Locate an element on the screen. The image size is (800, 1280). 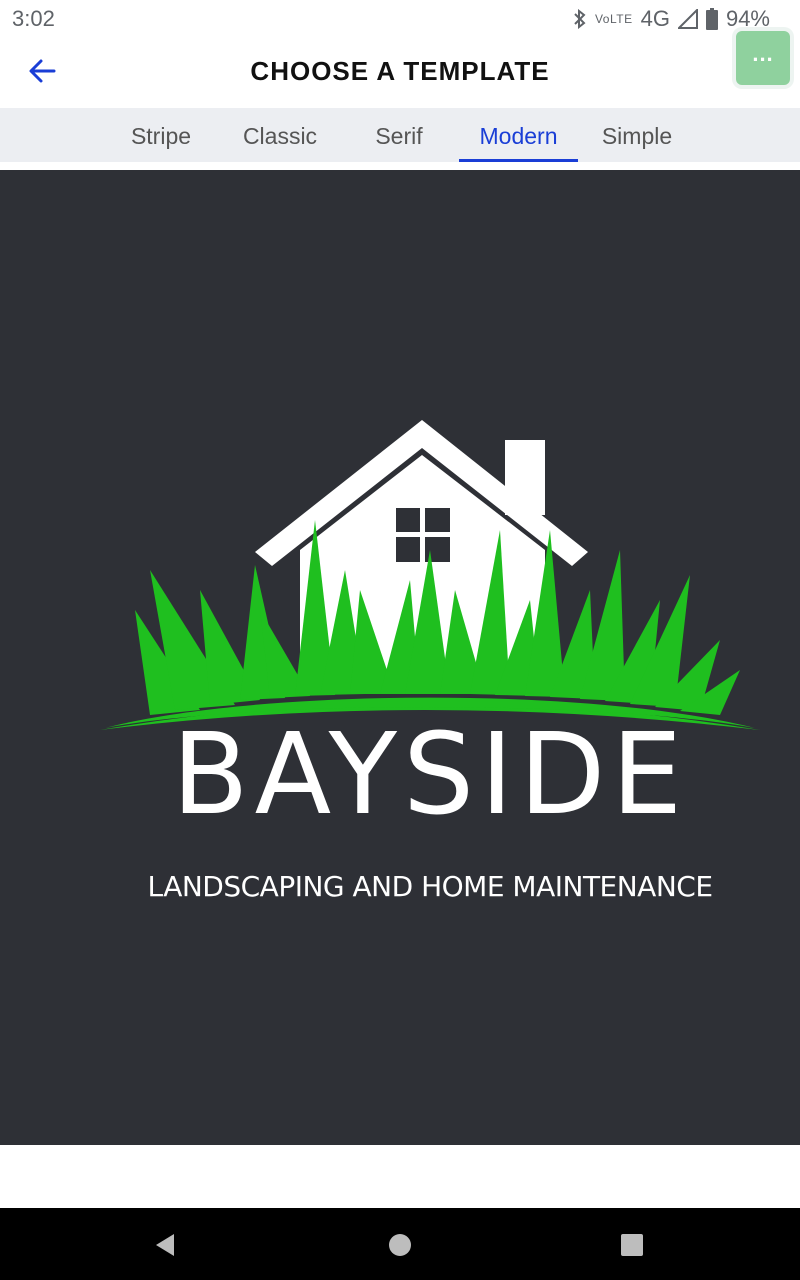
home-circle-icon is located at coordinates (400, 1245).